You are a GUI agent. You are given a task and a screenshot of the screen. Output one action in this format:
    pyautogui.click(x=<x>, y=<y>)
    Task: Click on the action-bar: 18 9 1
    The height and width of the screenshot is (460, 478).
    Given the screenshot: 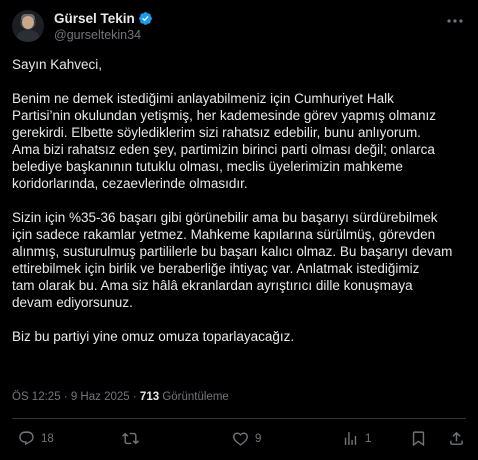 What is the action you would take?
    pyautogui.click(x=239, y=441)
    